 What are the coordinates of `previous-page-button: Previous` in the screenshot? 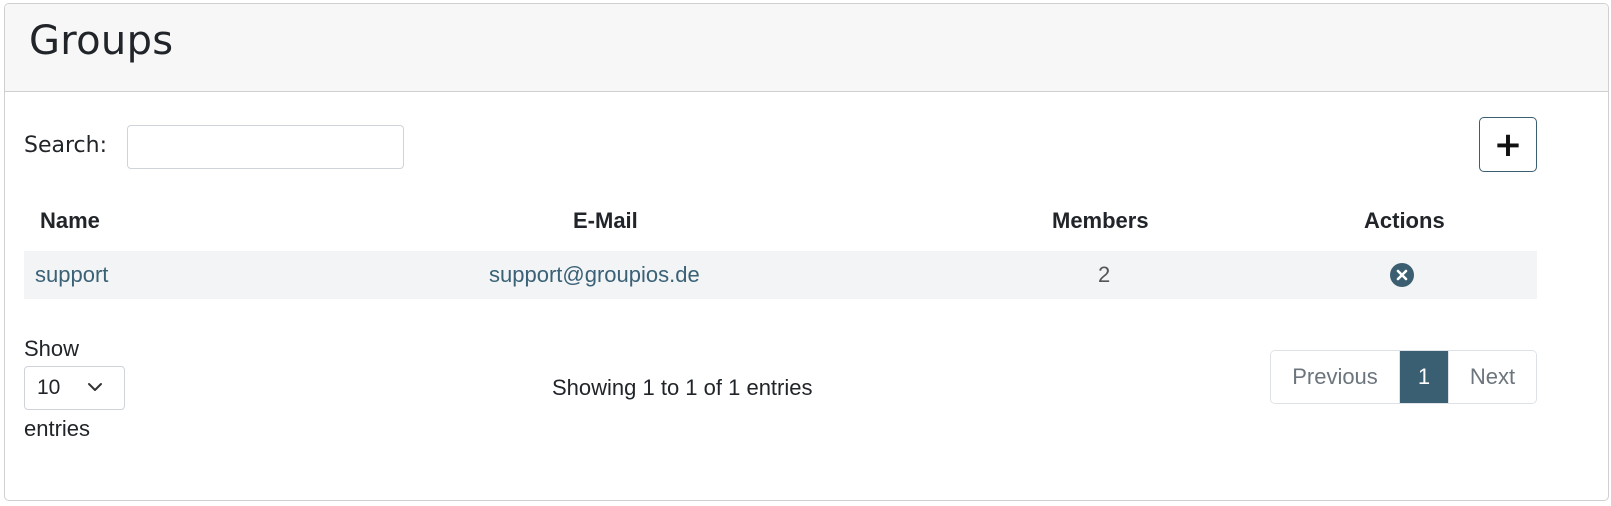 It's located at (1335, 377).